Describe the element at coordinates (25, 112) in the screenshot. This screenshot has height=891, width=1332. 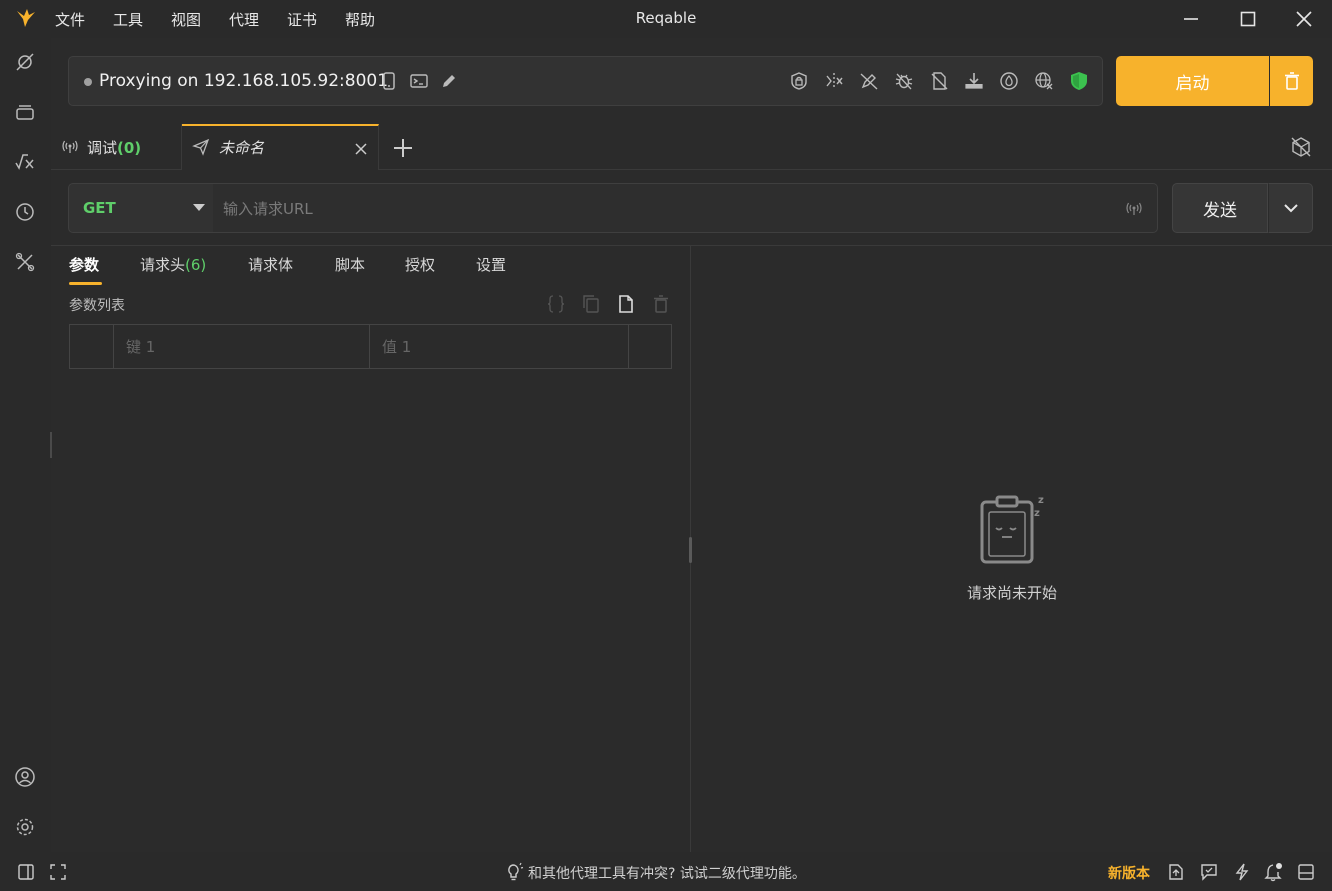
I see `collection-icon` at that location.